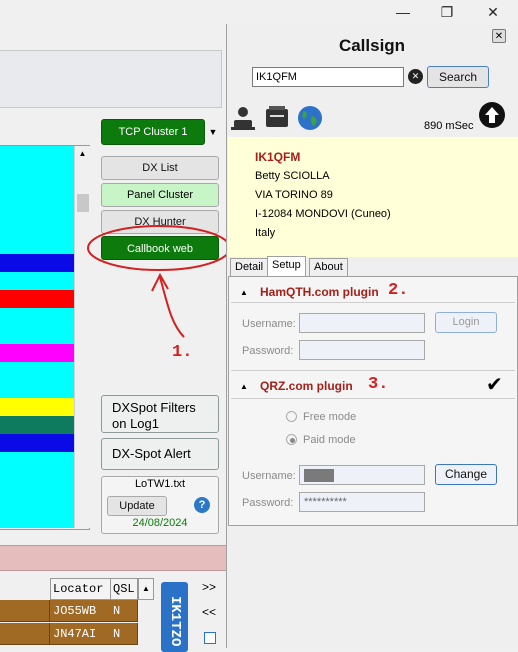 The width and height of the screenshot is (518, 652). I want to click on table-header-qsl: QSL, so click(124, 589).